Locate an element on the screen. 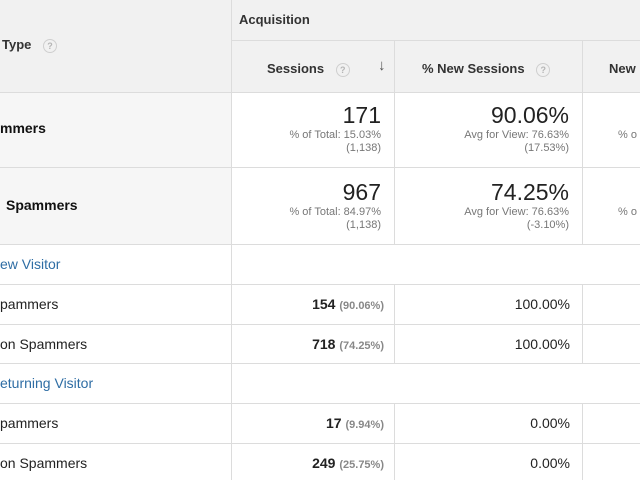 The width and height of the screenshot is (640, 480). sessions-column-header: Sessions ? is located at coordinates (308, 69).